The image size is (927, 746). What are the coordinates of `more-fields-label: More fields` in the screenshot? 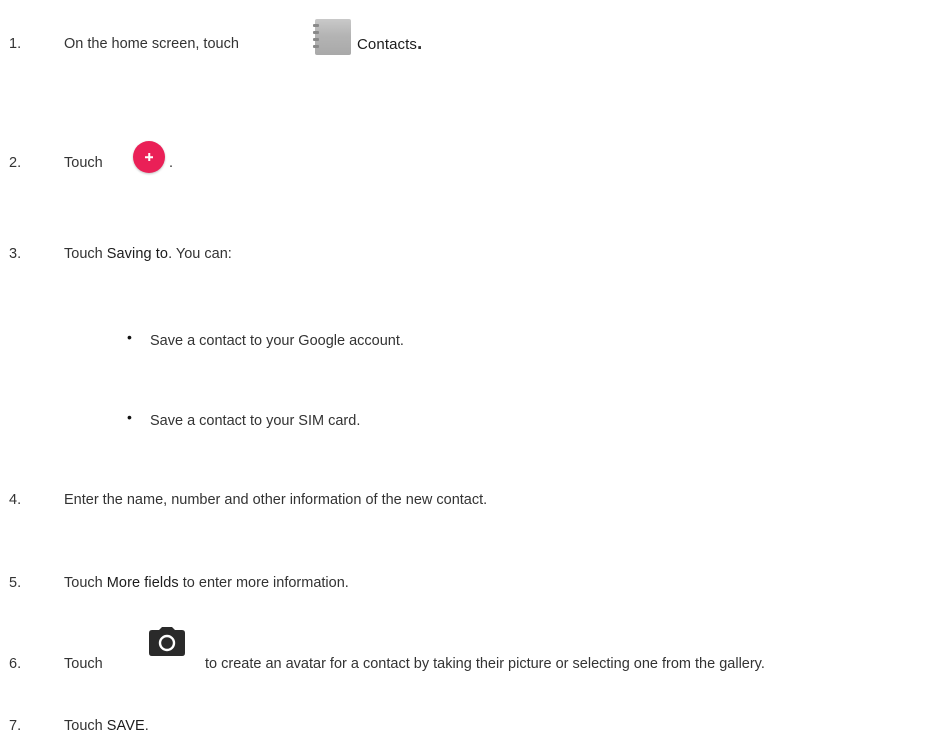 It's located at (142, 583).